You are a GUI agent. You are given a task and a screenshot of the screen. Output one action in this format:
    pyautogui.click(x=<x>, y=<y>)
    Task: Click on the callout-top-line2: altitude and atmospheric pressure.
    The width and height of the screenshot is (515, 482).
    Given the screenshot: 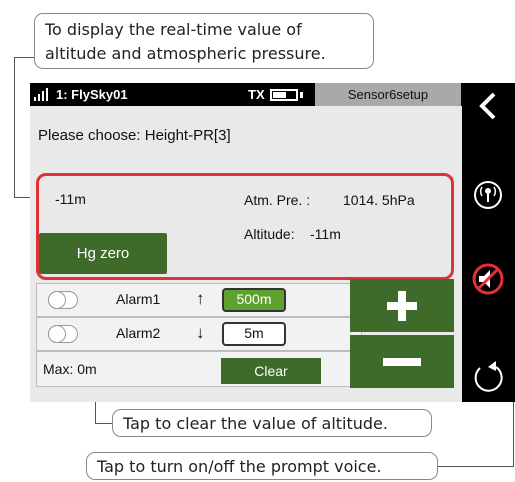 What is the action you would take?
    pyautogui.click(x=185, y=53)
    